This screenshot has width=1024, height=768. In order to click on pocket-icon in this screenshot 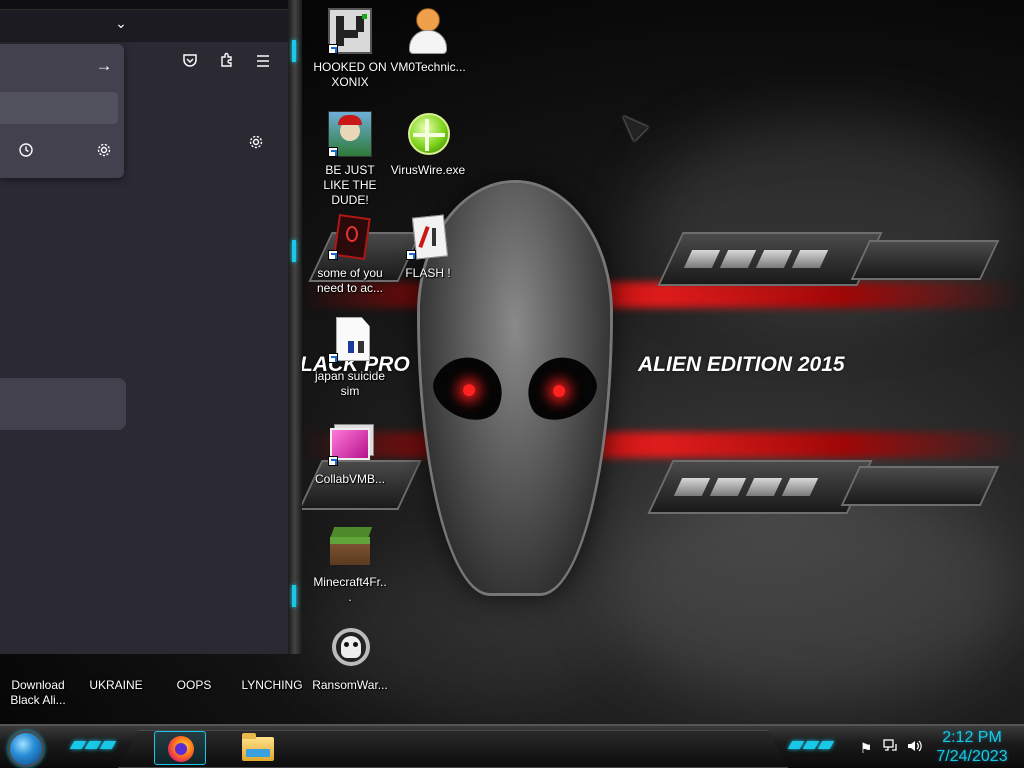, I will do `click(190, 64)`.